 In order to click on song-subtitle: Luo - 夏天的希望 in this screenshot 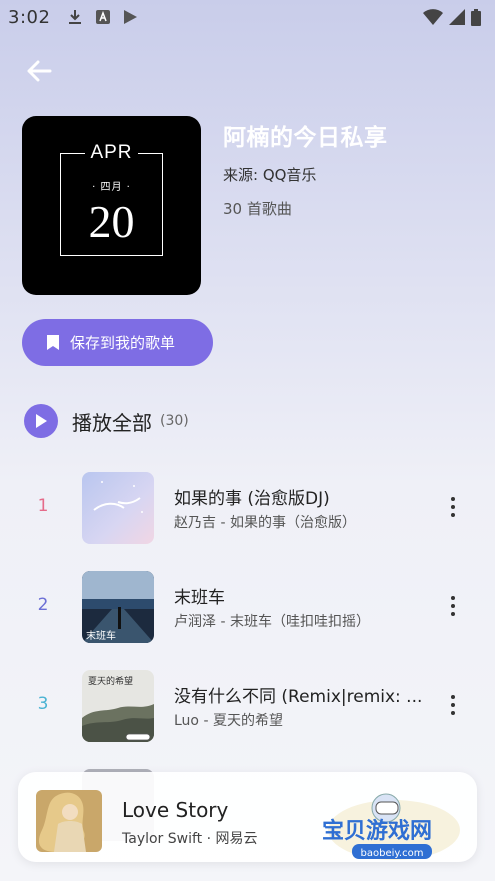, I will do `click(228, 721)`.